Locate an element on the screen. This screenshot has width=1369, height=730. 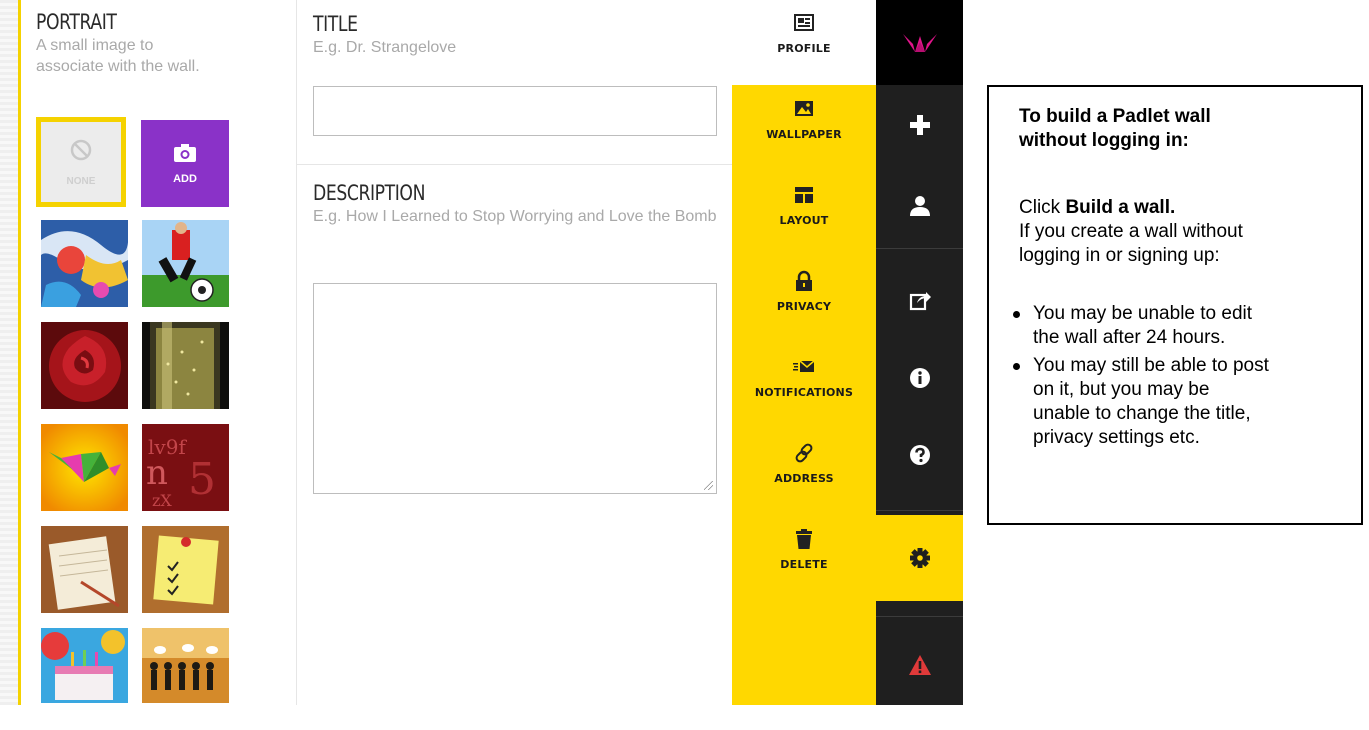
portrait-thumb-birthday is located at coordinates (84, 665).